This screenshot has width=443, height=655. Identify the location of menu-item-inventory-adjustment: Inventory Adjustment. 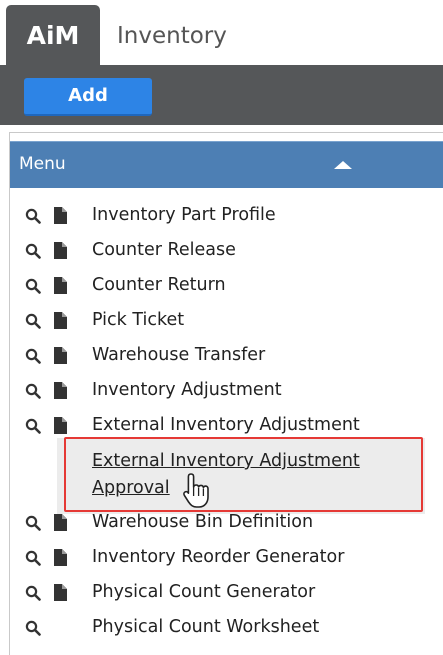
(226, 390).